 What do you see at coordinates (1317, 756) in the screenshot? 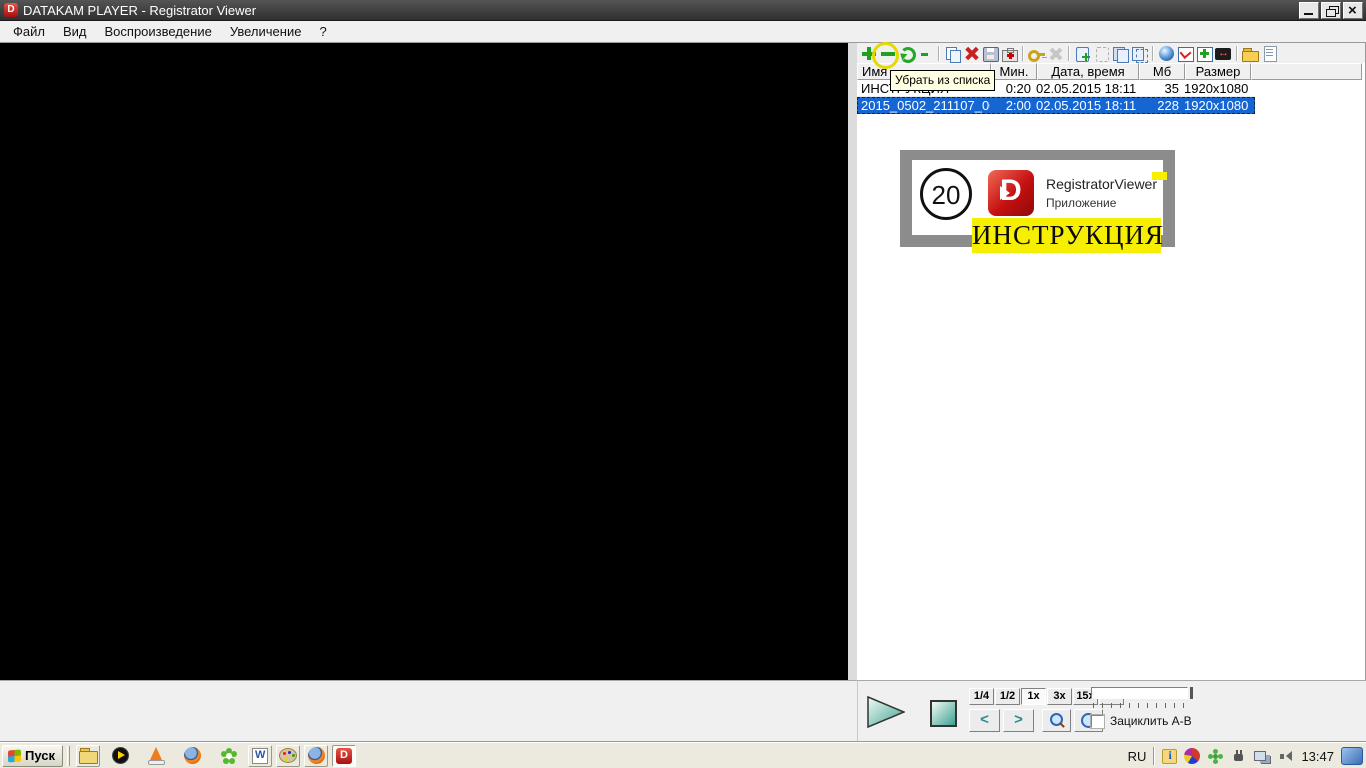
I see `taskbar-clock: 13:47` at bounding box center [1317, 756].